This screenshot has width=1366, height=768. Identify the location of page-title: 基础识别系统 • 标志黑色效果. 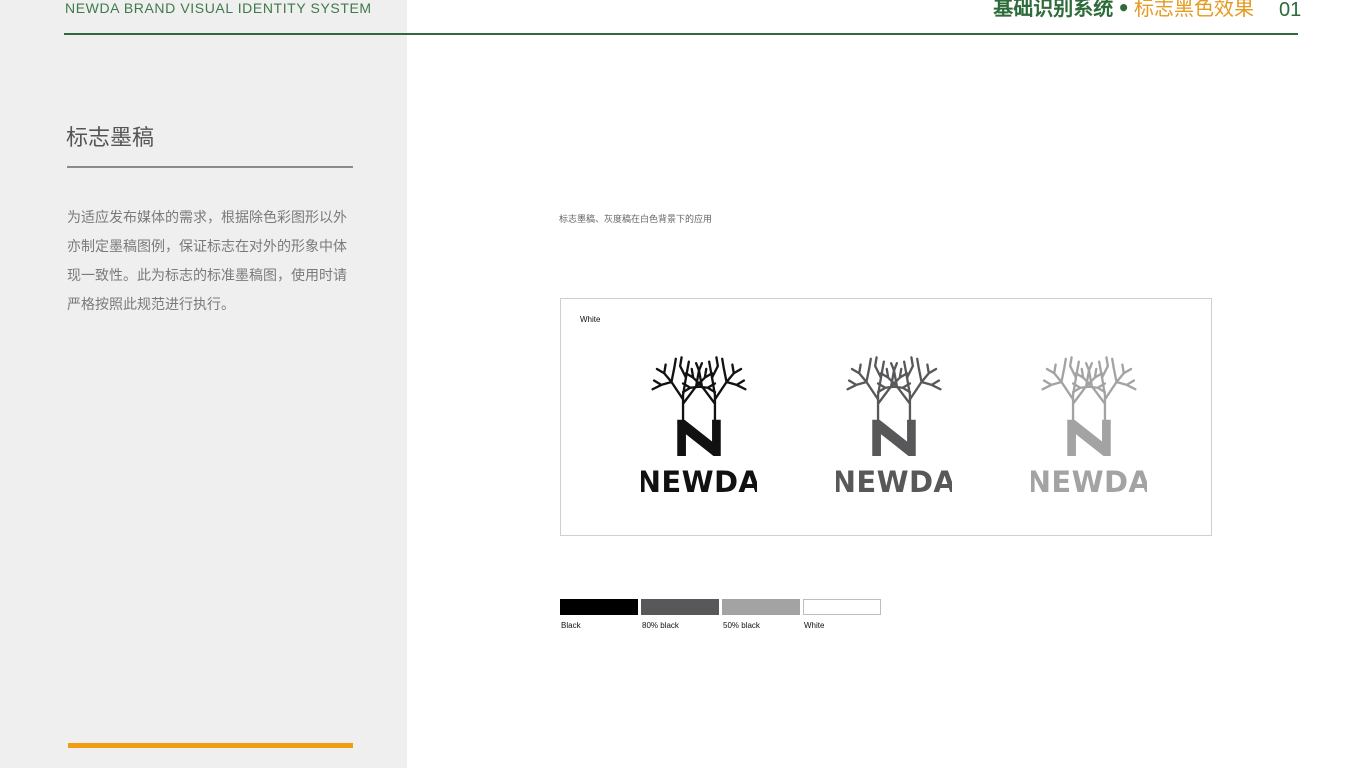
(1123, 11).